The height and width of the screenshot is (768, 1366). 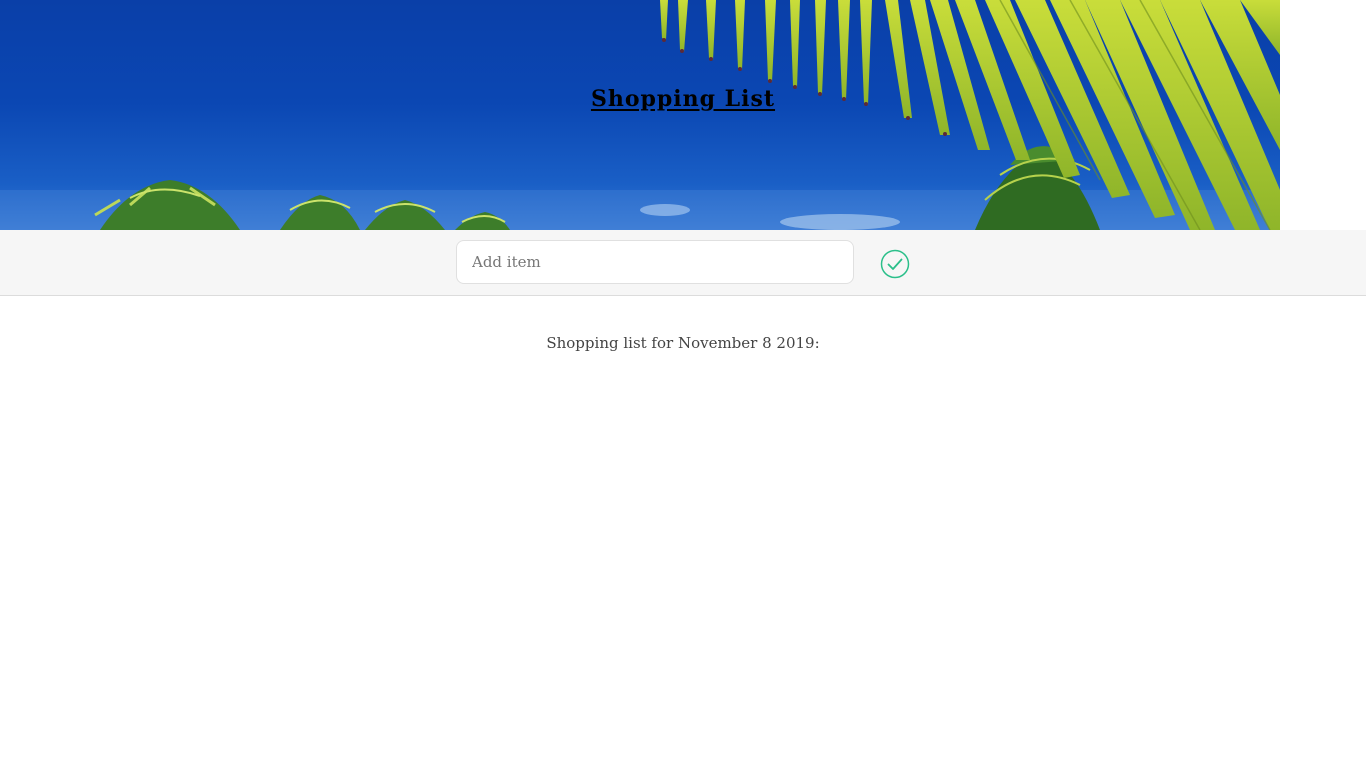 I want to click on add-item-submit-button, so click(x=895, y=264).